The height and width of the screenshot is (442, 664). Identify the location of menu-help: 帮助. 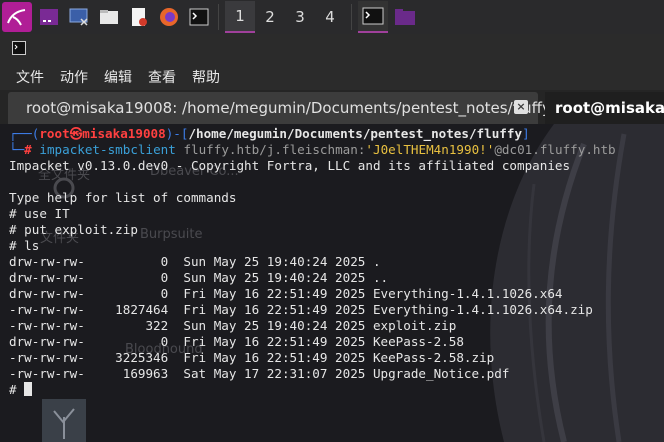
(206, 77).